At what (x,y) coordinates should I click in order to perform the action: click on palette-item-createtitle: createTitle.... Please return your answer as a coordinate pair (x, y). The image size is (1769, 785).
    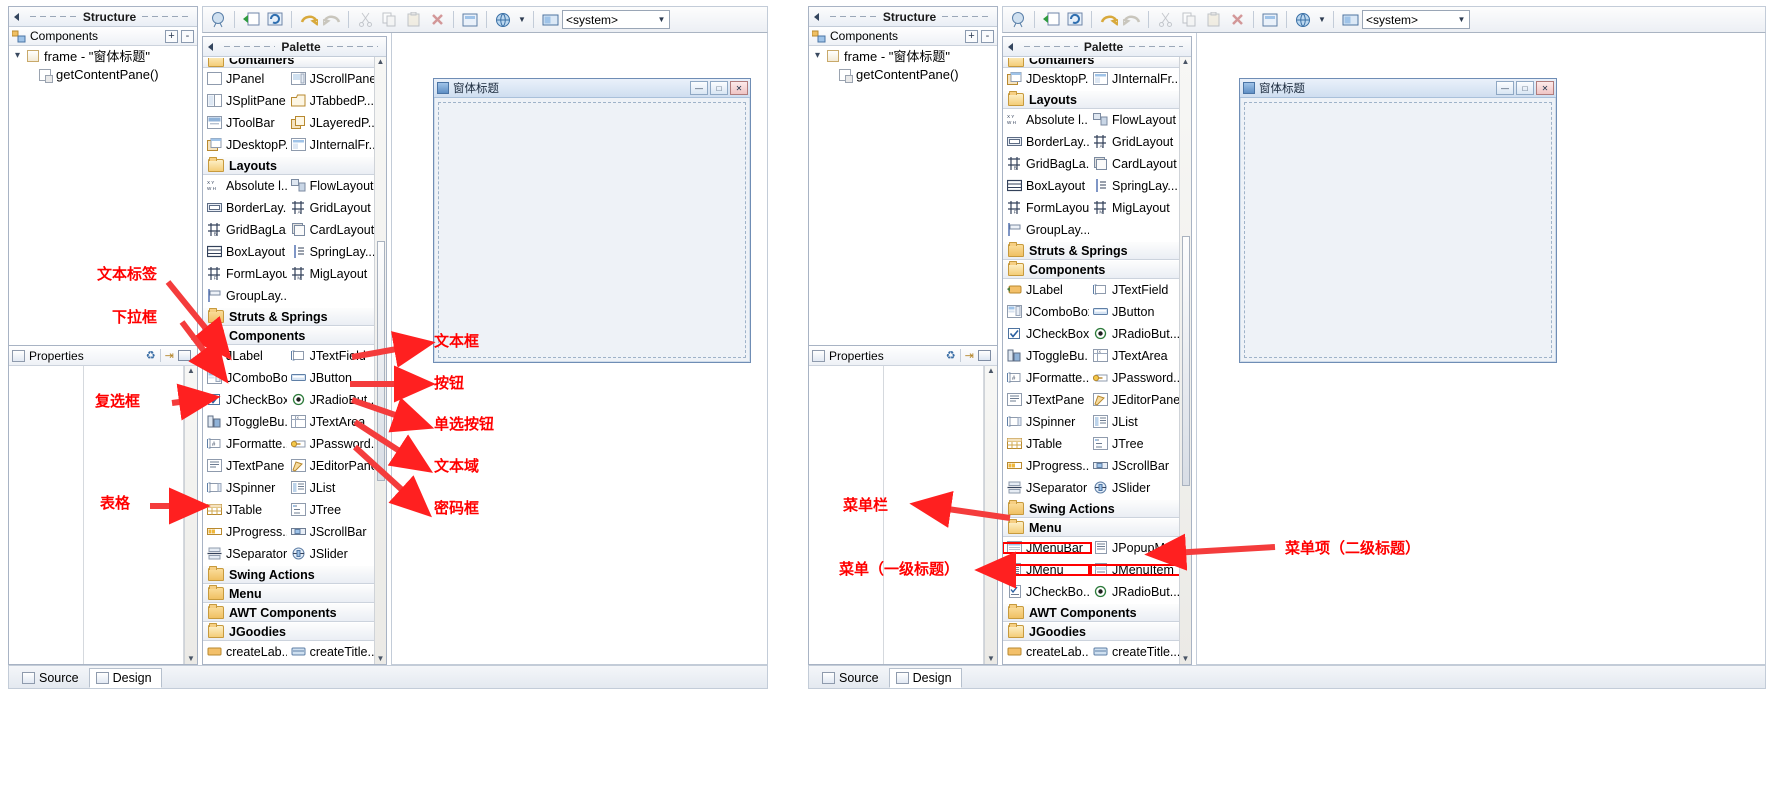
    Looking at the image, I should click on (330, 652).